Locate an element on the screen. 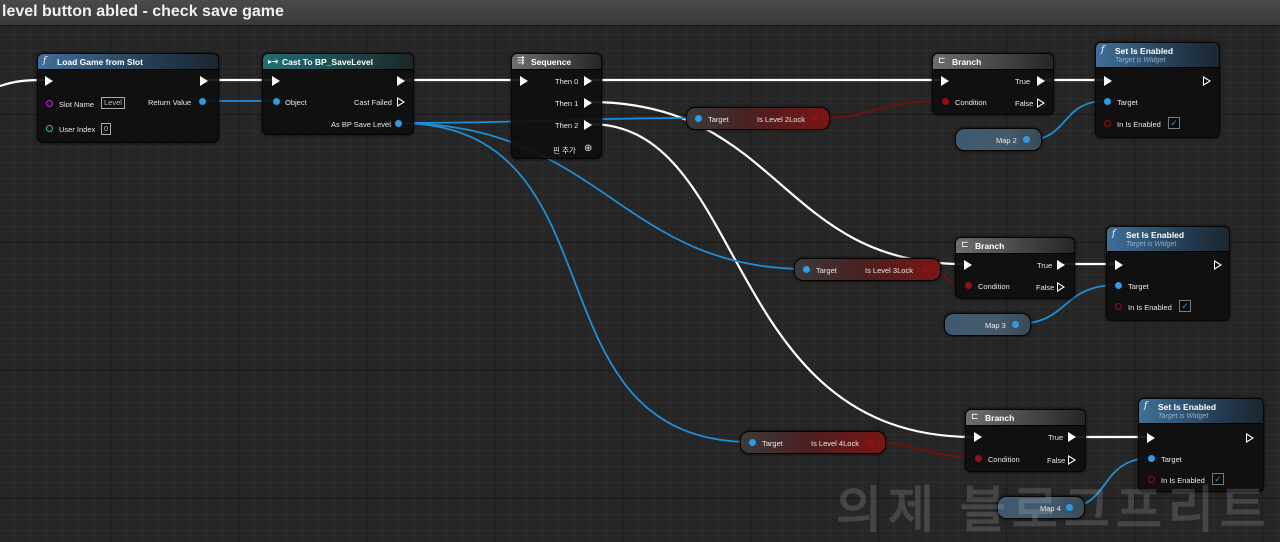 Image resolution: width=1280 pixels, height=542 pixels. node-title: Load Game from Slot is located at coordinates (100, 62).